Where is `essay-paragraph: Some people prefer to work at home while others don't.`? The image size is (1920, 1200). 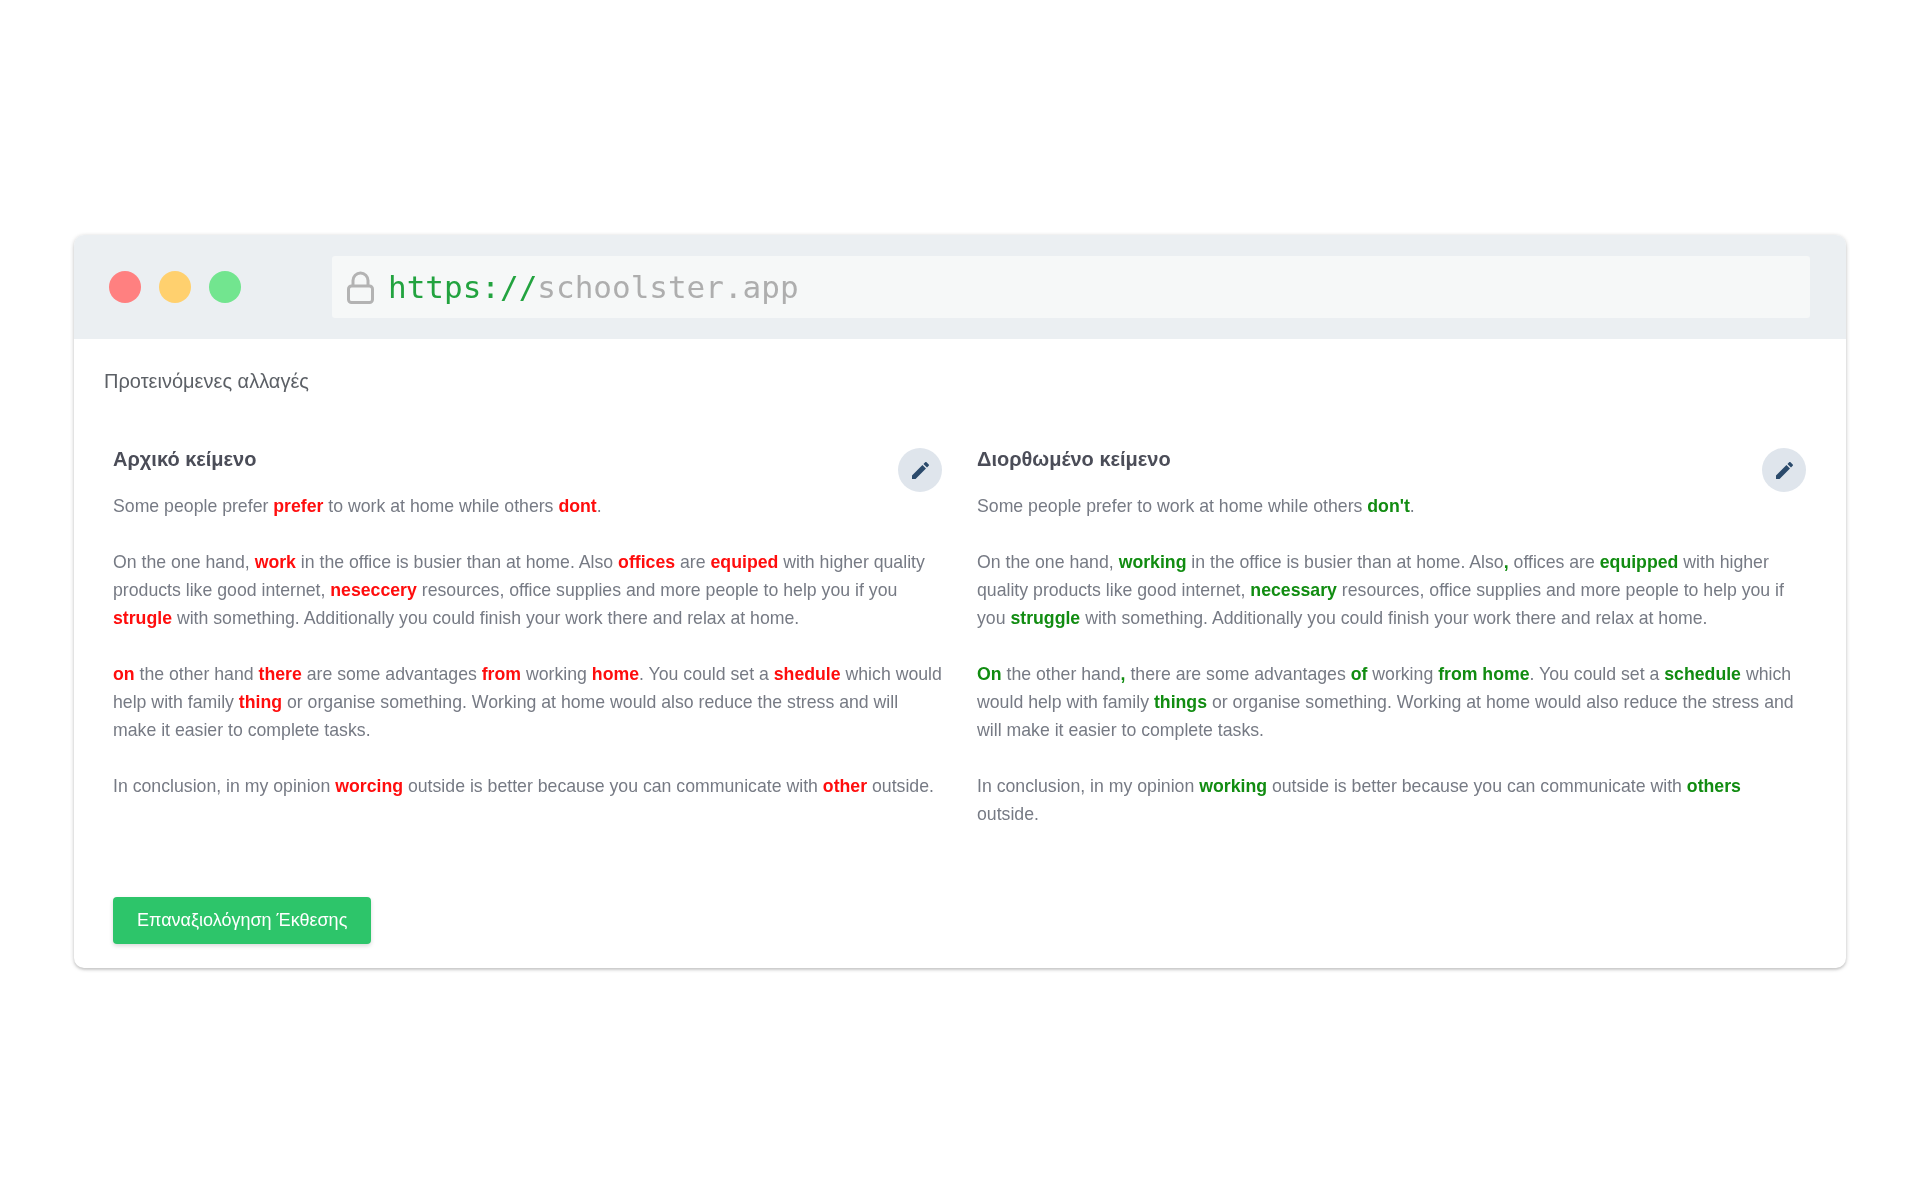 essay-paragraph: Some people prefer to work at home while others don't. is located at coordinates (1196, 506).